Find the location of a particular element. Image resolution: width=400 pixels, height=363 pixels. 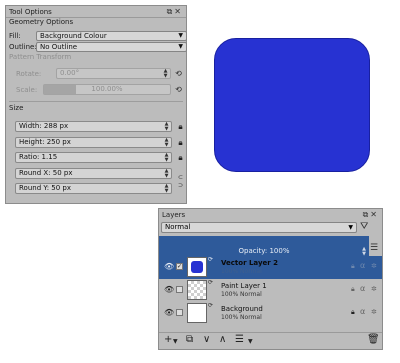

trash-icon: 🗑︎ is located at coordinates (373, 339).